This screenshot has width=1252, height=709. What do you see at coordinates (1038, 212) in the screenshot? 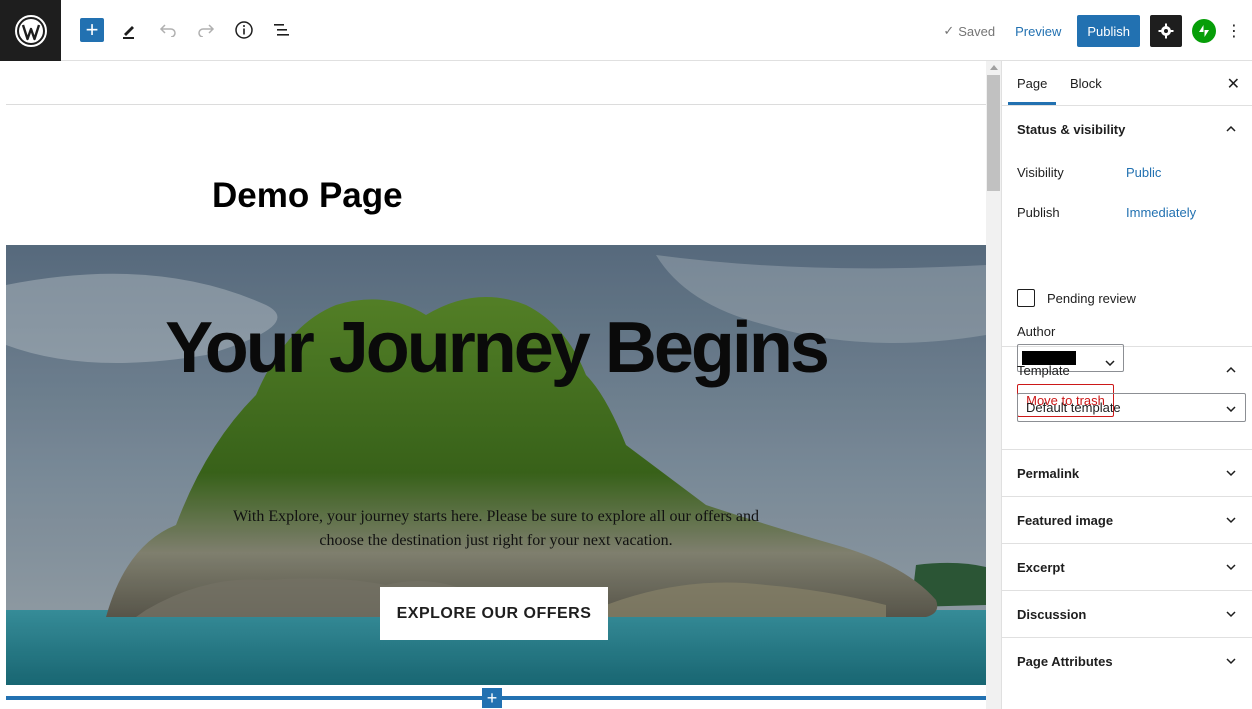
I see `publish-label: Publish` at bounding box center [1038, 212].